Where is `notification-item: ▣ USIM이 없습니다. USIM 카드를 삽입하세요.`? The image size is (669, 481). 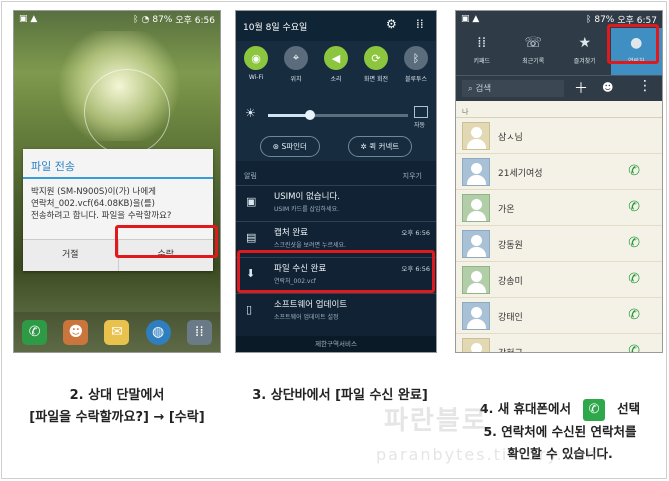
notification-item: ▣ USIM이 없습니다. USIM 카드를 삽입하세요. is located at coordinates (336, 201).